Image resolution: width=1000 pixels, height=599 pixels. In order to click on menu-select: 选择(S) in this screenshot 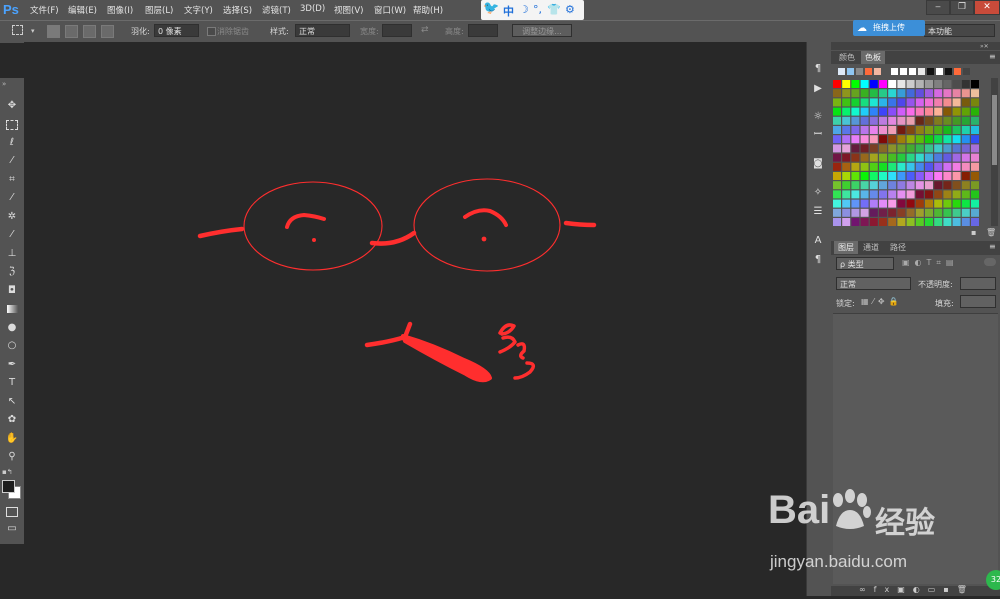, I will do `click(237, 10)`.